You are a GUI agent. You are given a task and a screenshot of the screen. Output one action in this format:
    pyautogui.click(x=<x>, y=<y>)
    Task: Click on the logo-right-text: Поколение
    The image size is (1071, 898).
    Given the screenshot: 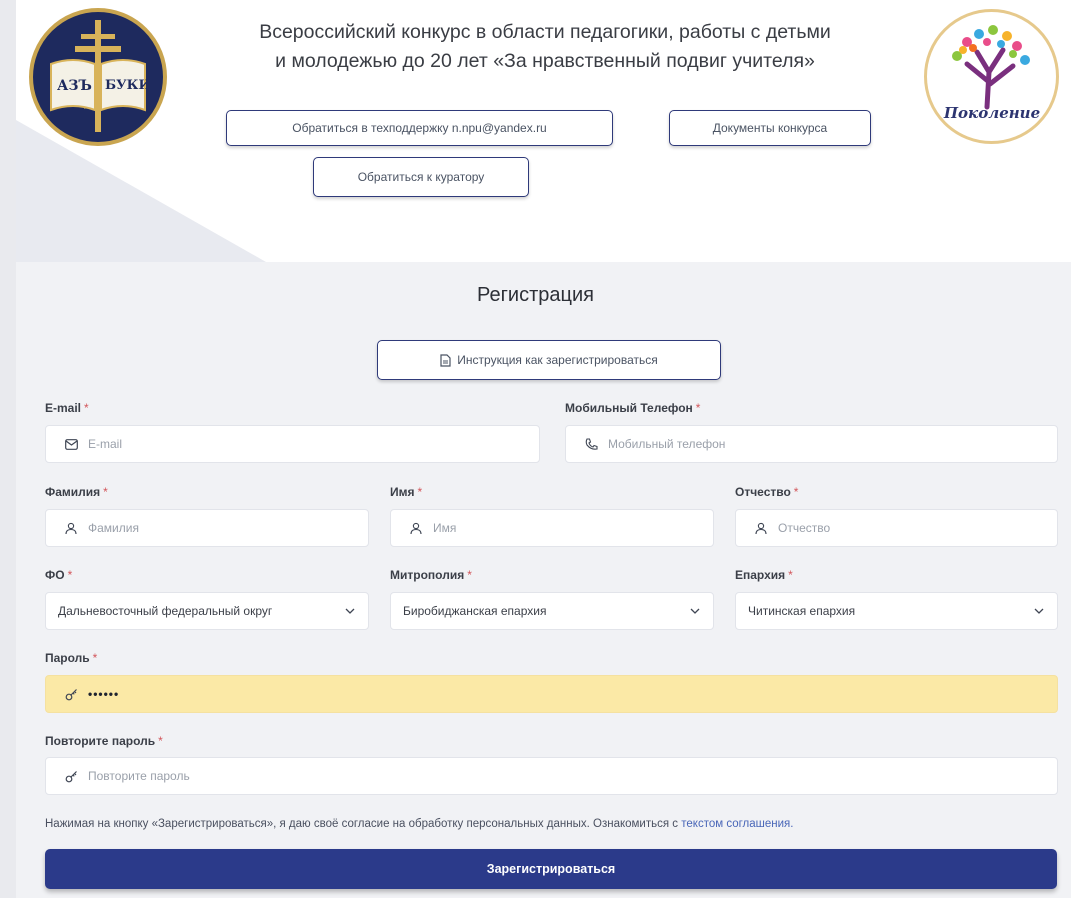 What is the action you would take?
    pyautogui.click(x=992, y=113)
    